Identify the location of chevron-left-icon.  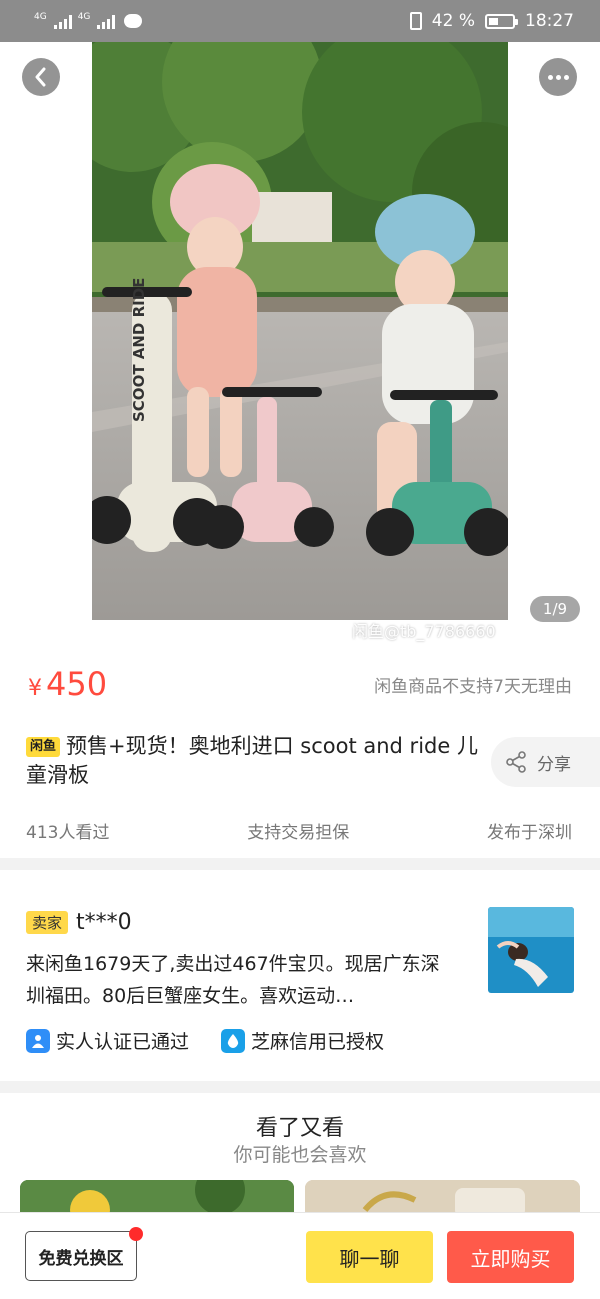
(40, 77).